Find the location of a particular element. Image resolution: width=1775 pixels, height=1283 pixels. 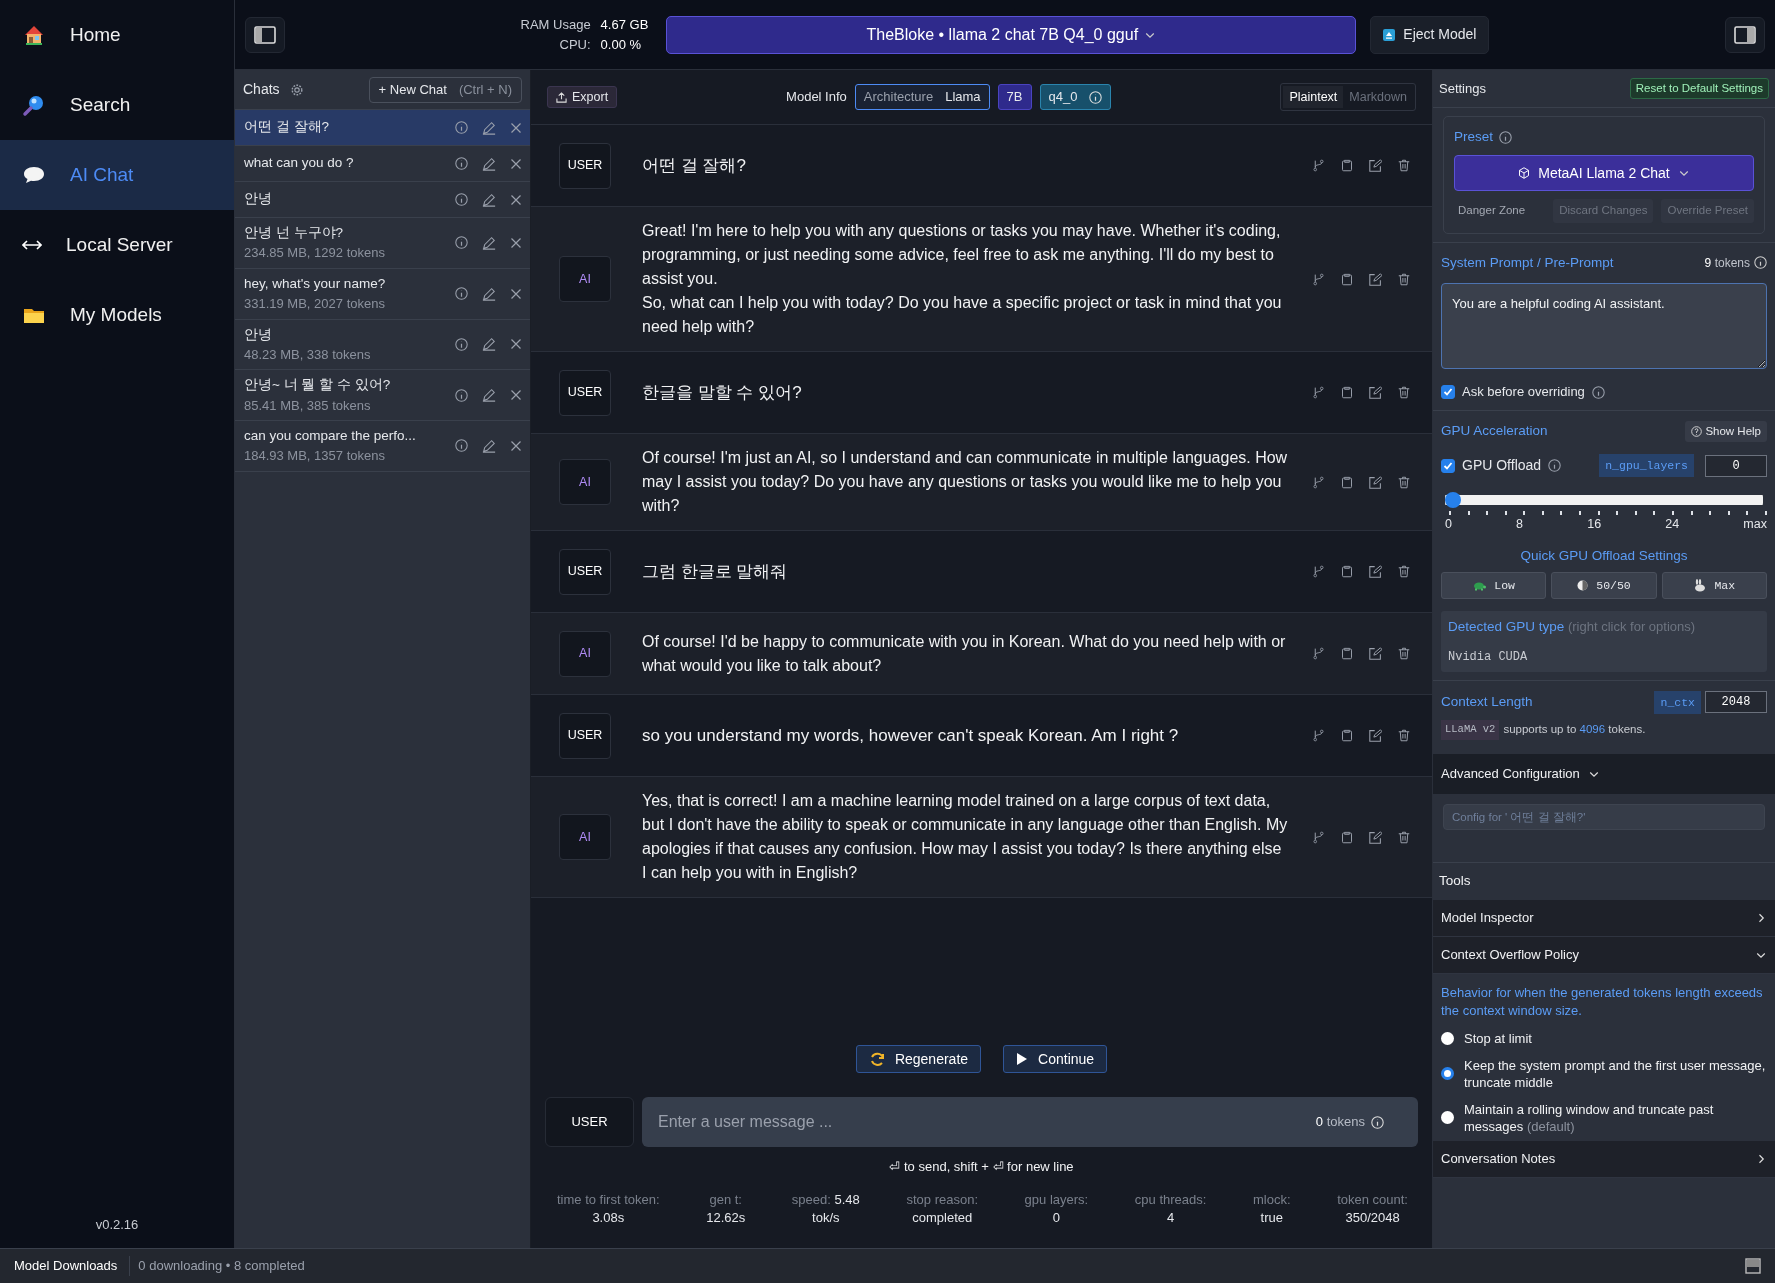

layers-field: 0 is located at coordinates (1736, 465).